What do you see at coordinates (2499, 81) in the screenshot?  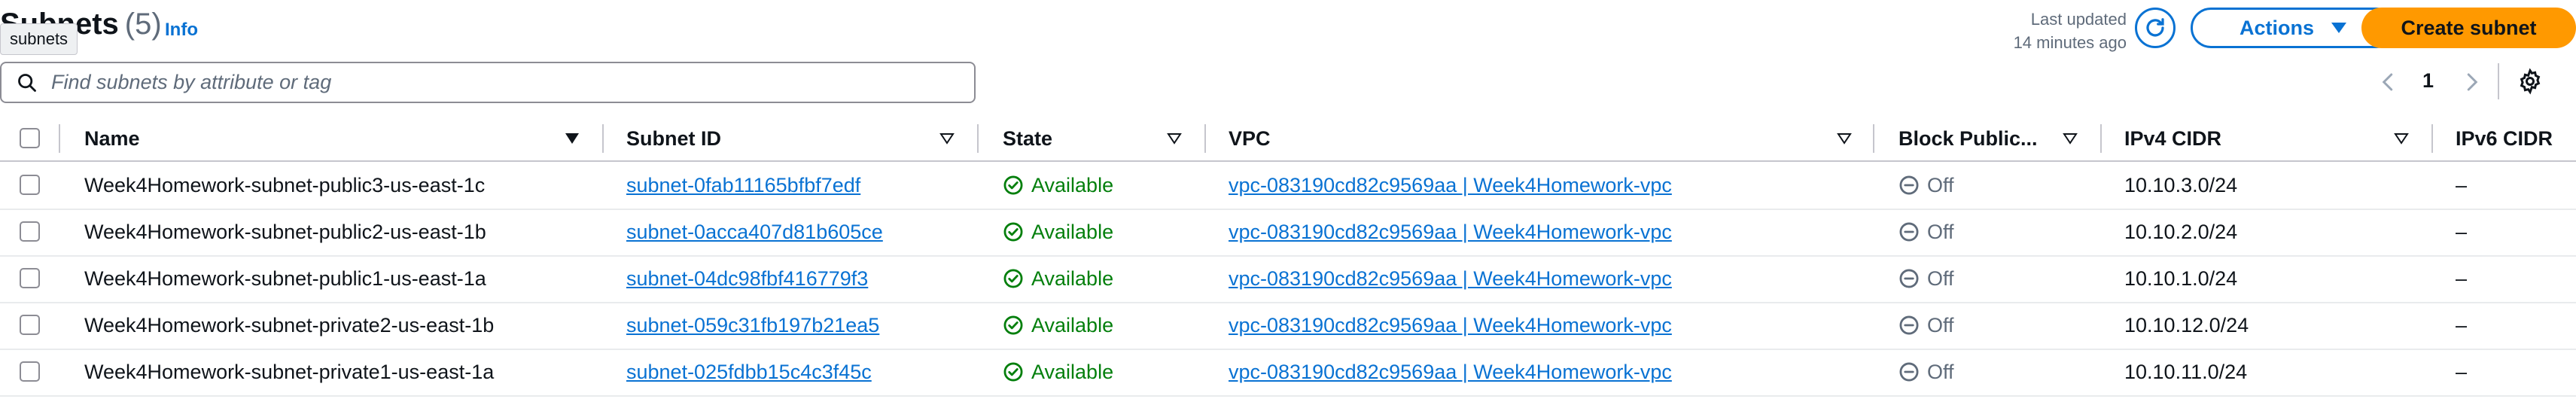 I see `divider` at bounding box center [2499, 81].